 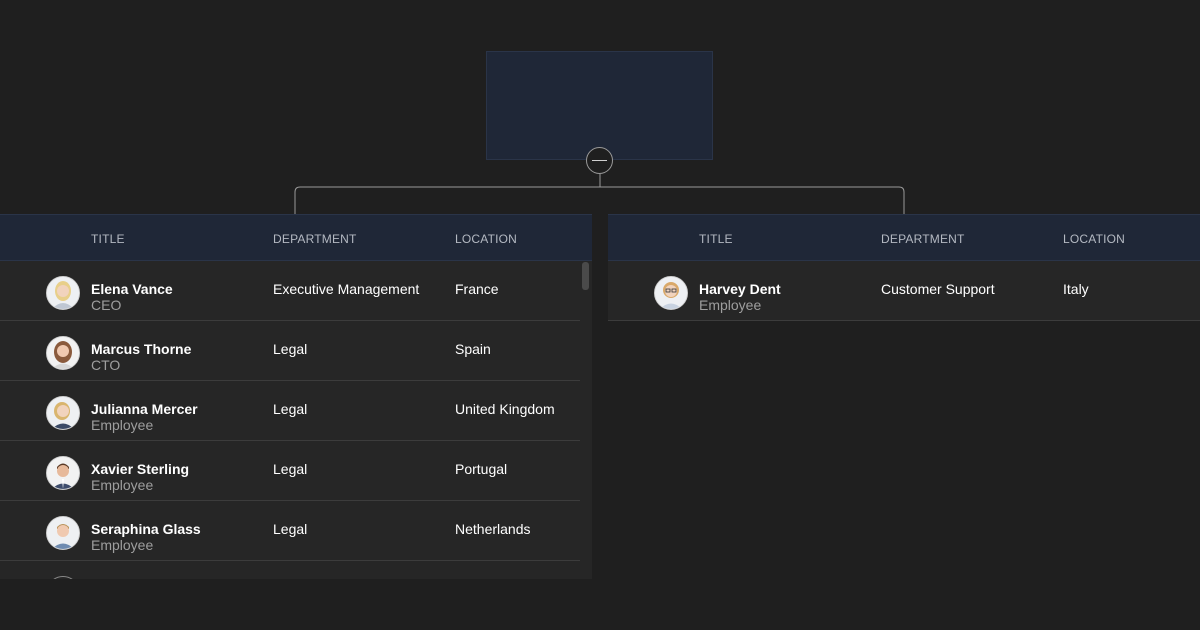 I want to click on partial-avatar-next-row, so click(x=63, y=577).